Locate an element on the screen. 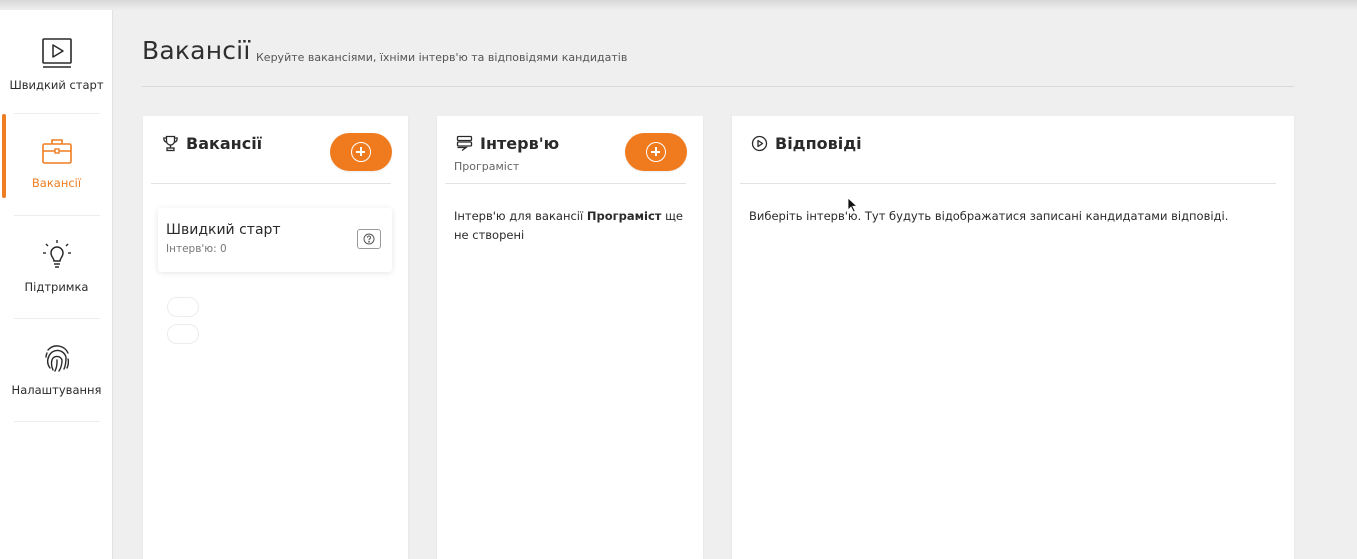 The image size is (1357, 559). lightbulb-icon is located at coordinates (57, 255).